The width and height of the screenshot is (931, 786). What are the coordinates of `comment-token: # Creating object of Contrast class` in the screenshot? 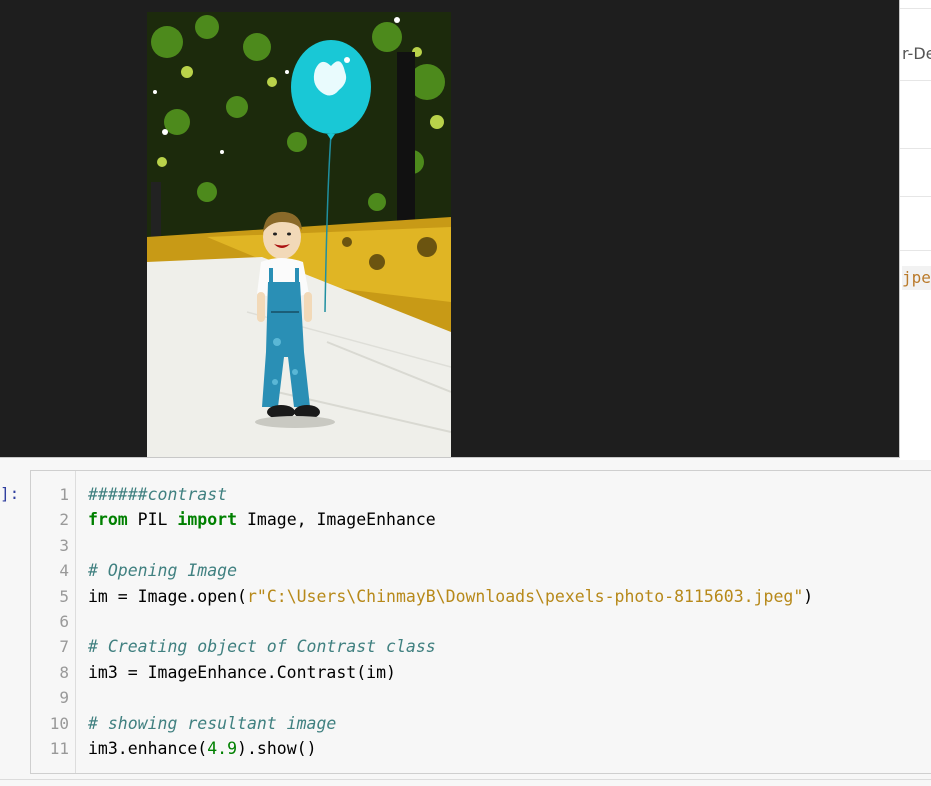 It's located at (262, 647).